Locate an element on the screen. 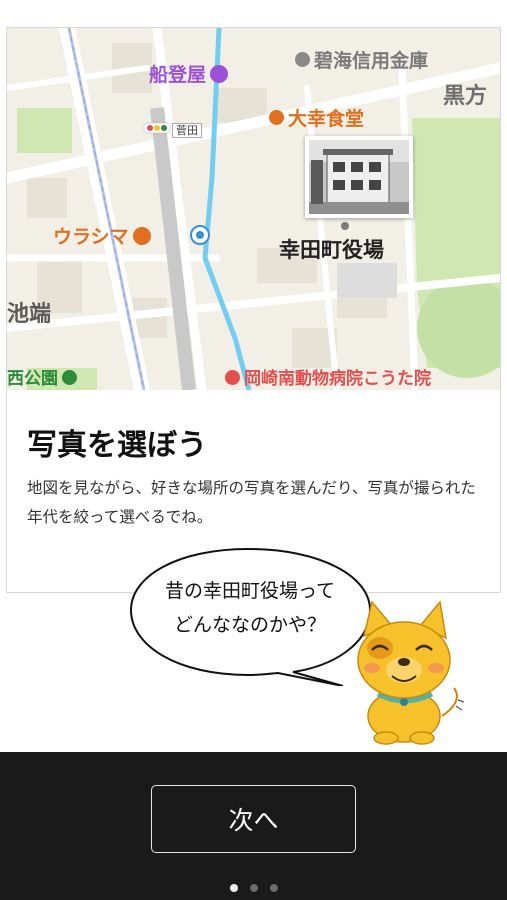 The height and width of the screenshot is (900, 507). map-label-kurokata: 黒方 is located at coordinates (465, 96).